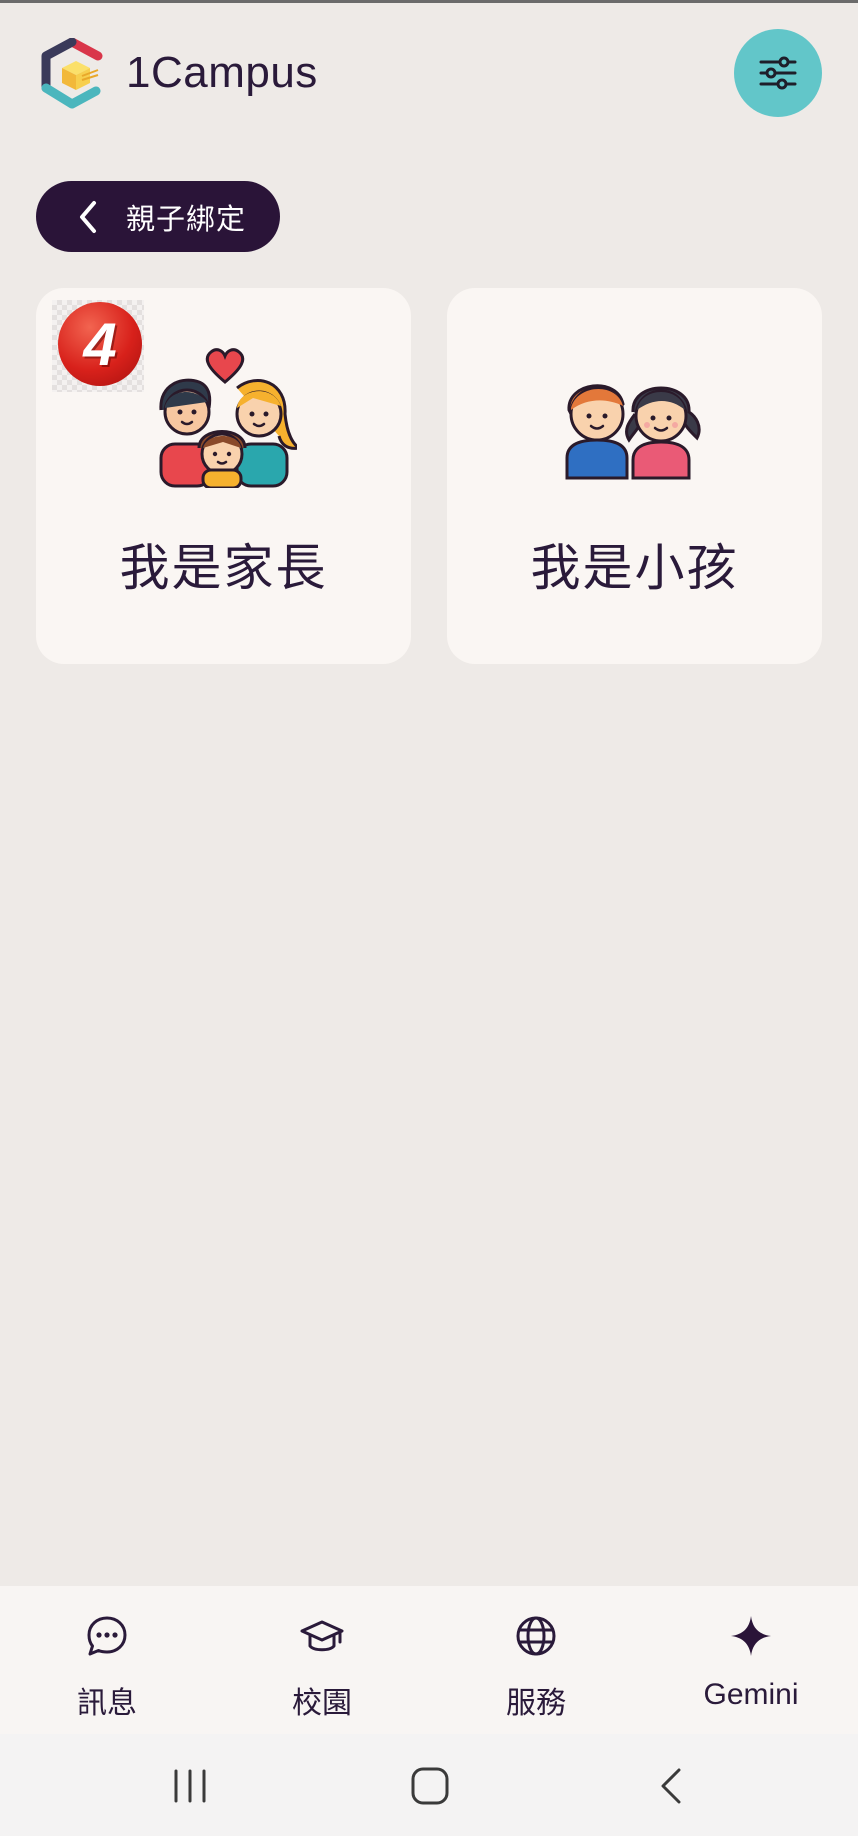 This screenshot has width=858, height=1836. Describe the element at coordinates (633, 432) in the screenshot. I see `children-icon` at that location.